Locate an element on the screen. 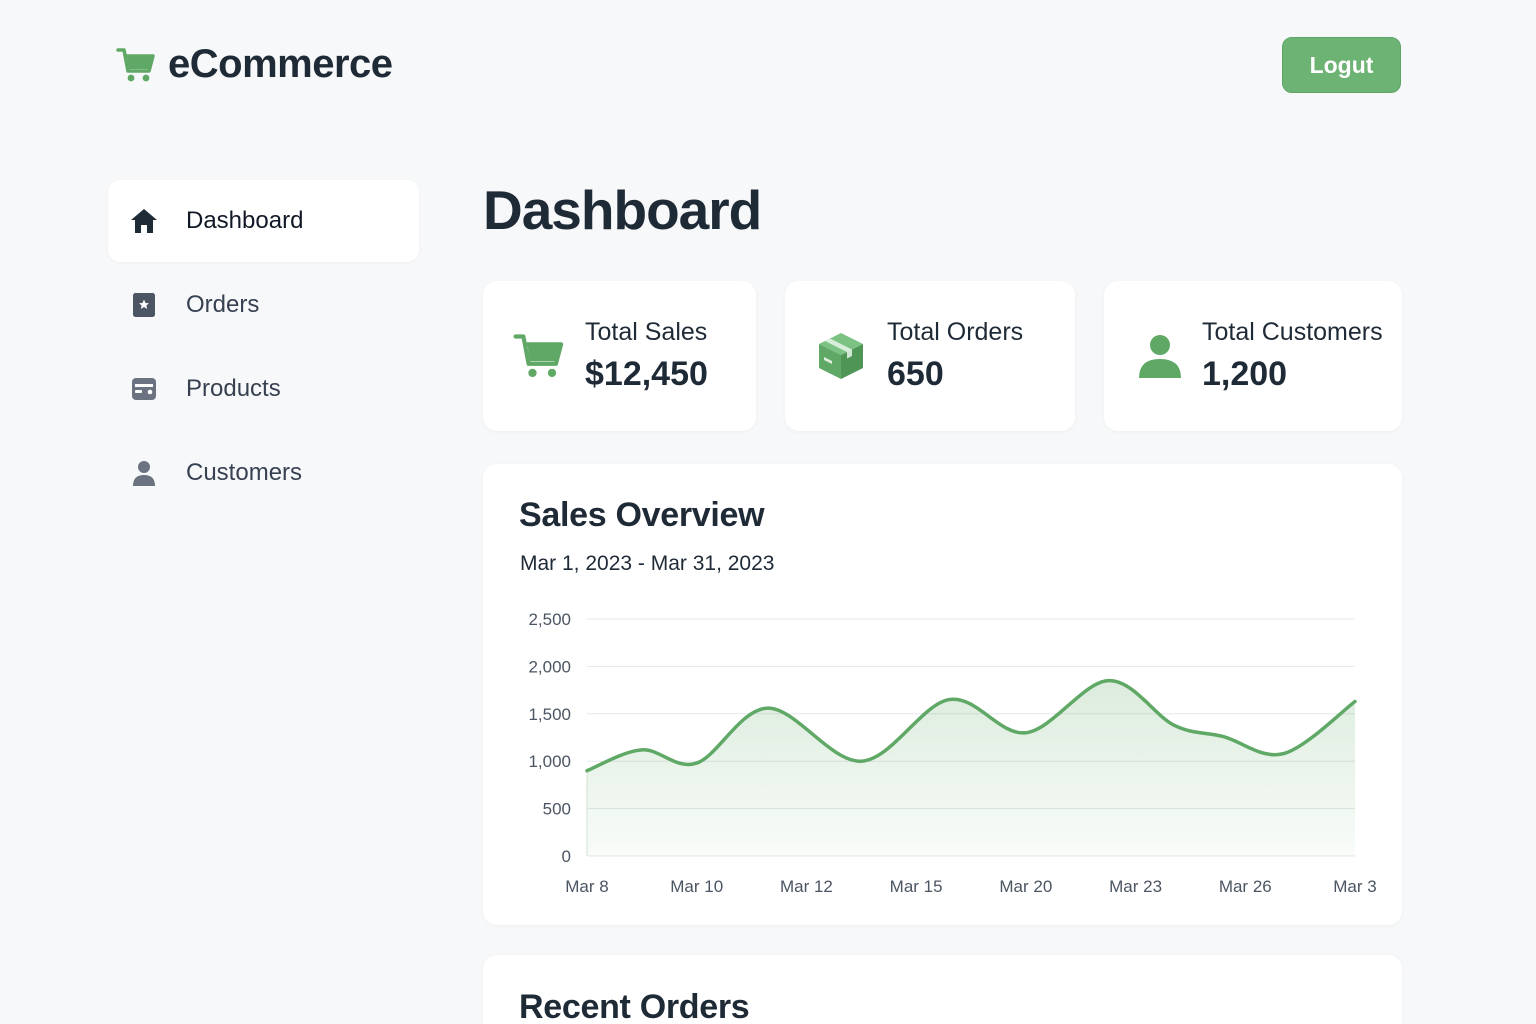 Image resolution: width=1536 pixels, height=1024 pixels. stat-card-total-customers: Total Customers 1,200 is located at coordinates (1253, 356).